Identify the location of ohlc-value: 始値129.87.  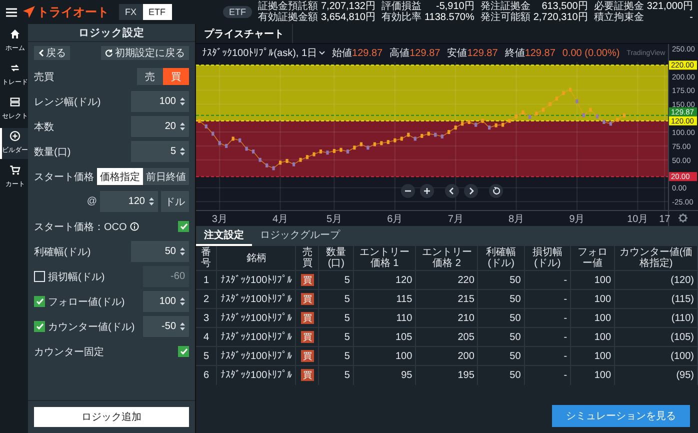
(357, 53).